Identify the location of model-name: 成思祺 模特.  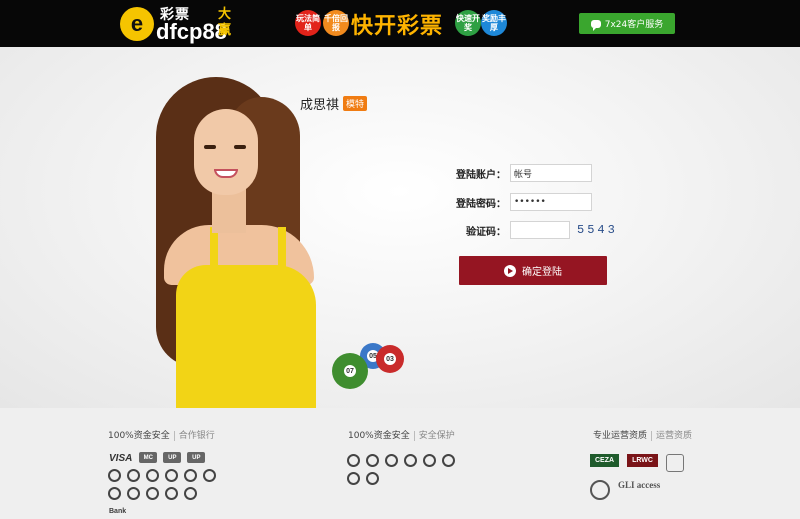
(334, 103).